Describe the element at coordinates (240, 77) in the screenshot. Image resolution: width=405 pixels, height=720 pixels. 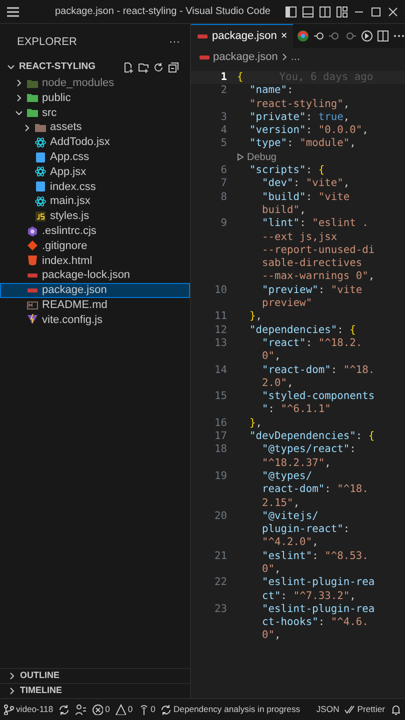
I see `code-line: {` at that location.